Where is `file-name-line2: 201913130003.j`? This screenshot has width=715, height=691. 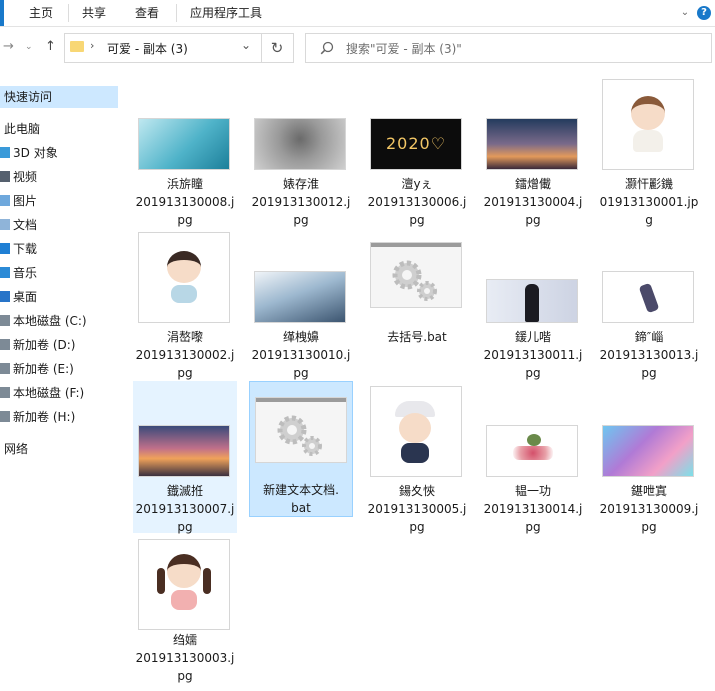
file-name-line2: 201913130003.j is located at coordinates (185, 658).